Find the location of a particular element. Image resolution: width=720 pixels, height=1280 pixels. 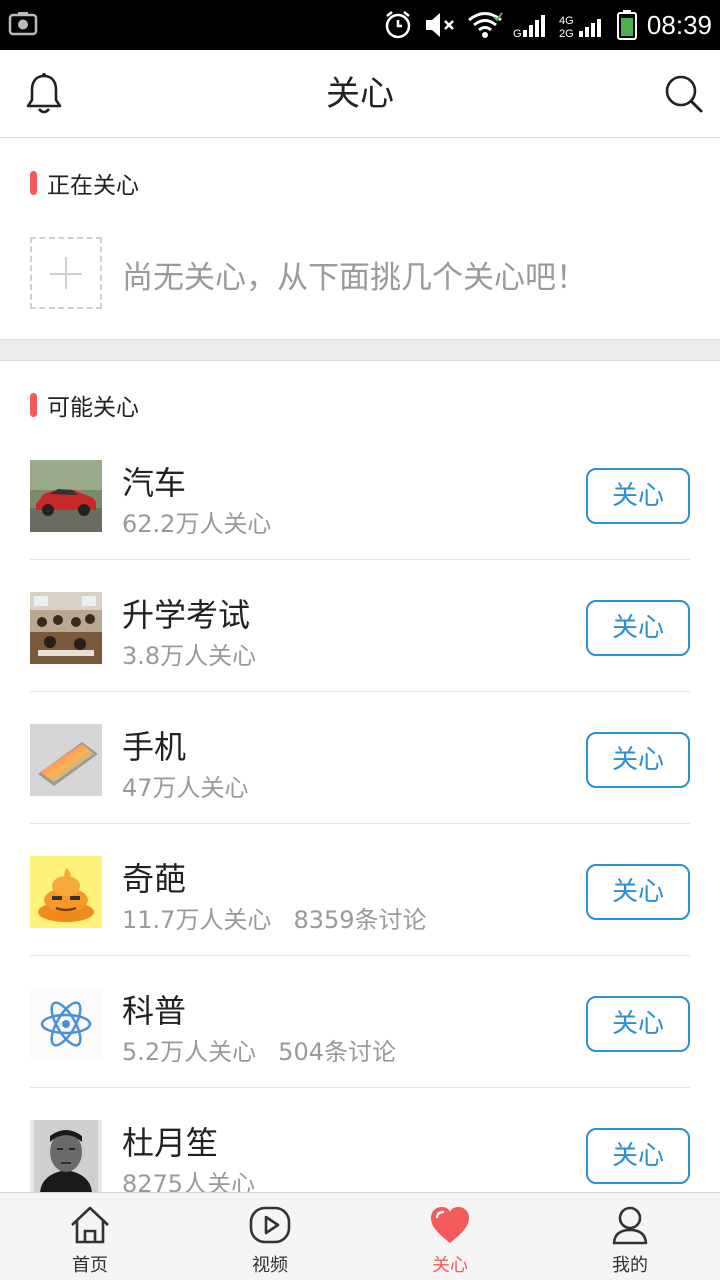

app-header: 关心 is located at coordinates (360, 94).